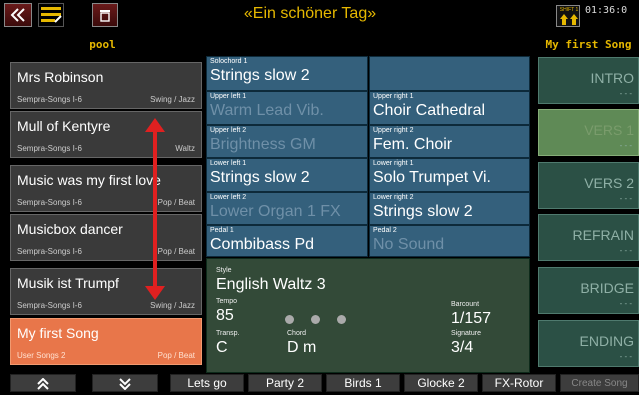  What do you see at coordinates (588, 80) in the screenshot?
I see `part-intro-button: INTRO - - -` at bounding box center [588, 80].